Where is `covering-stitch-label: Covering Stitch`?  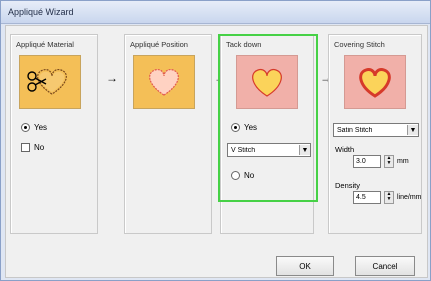
covering-stitch-label: Covering Stitch is located at coordinates (359, 44).